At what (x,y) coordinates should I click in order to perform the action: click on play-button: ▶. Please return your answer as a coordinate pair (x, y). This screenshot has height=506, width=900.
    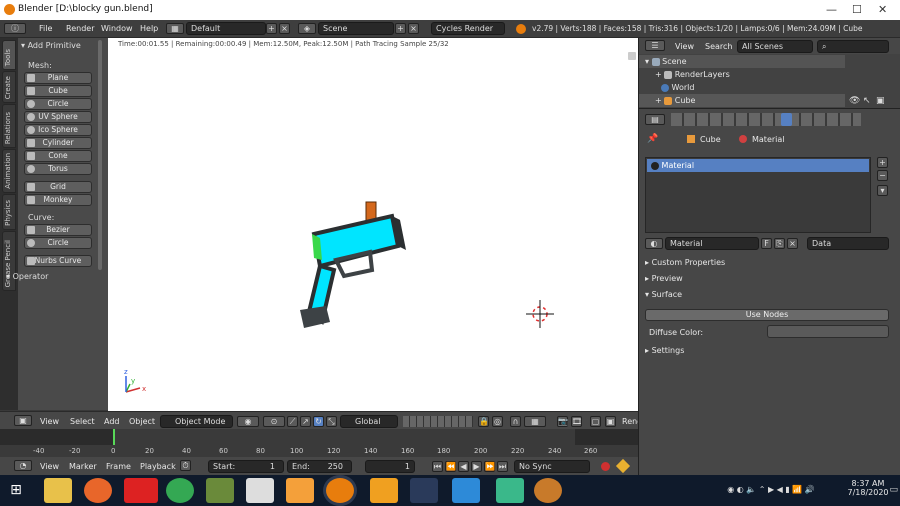
    Looking at the image, I should click on (476, 466).